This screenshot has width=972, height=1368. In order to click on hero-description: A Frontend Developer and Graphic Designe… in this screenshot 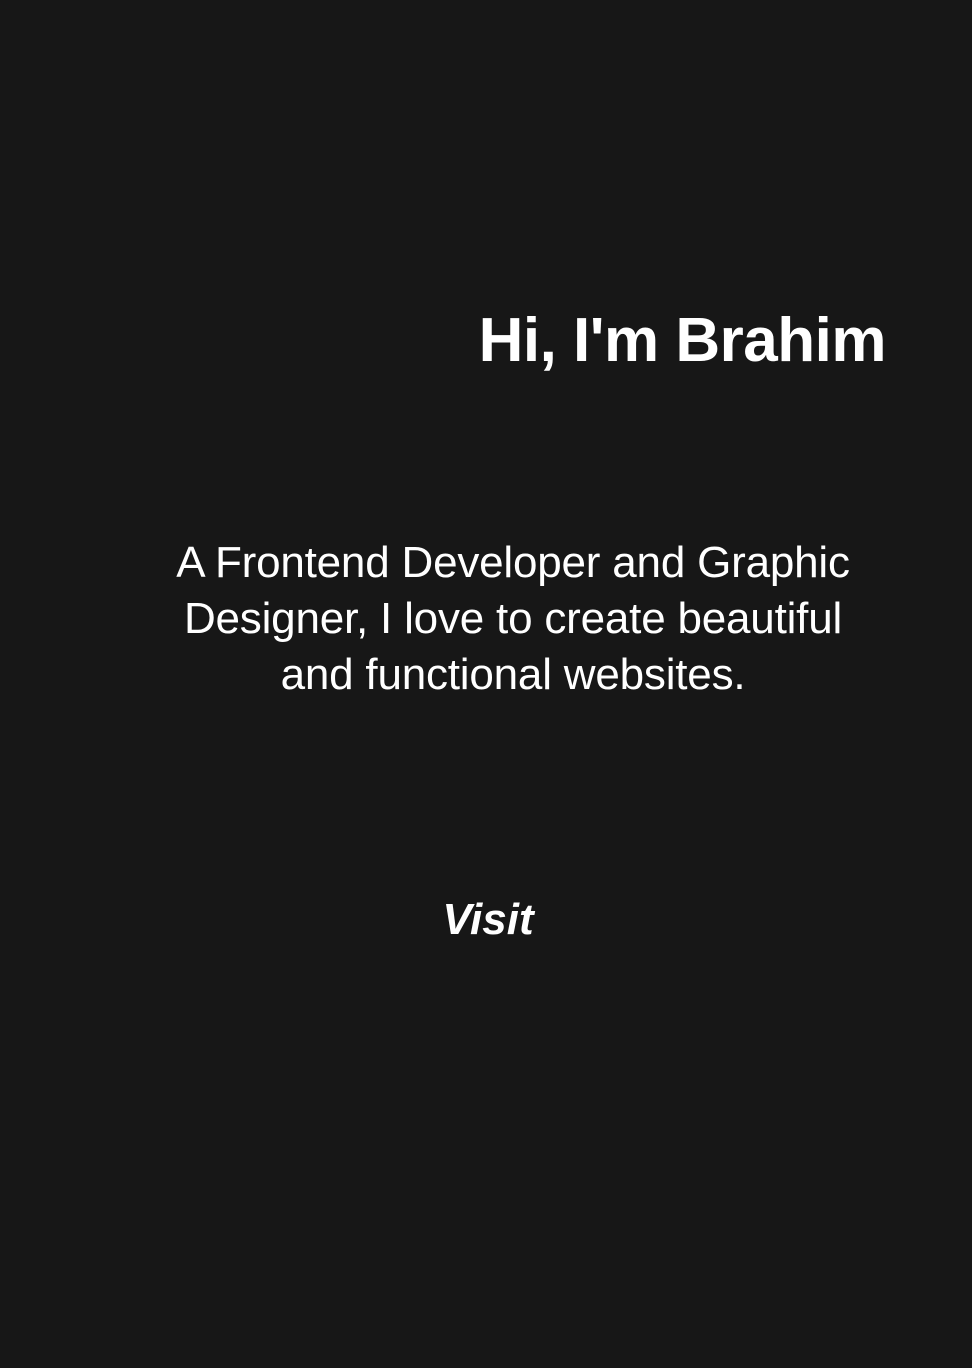, I will do `click(513, 618)`.